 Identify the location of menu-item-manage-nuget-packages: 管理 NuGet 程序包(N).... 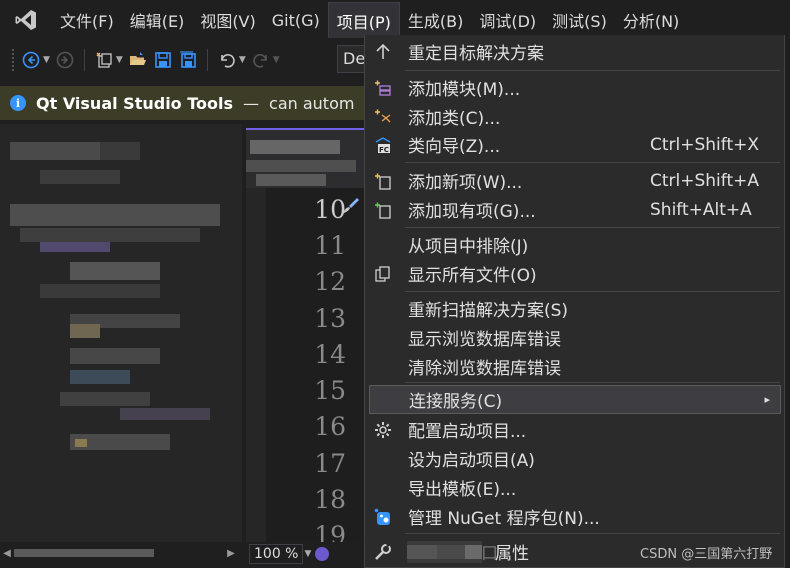
(574, 516).